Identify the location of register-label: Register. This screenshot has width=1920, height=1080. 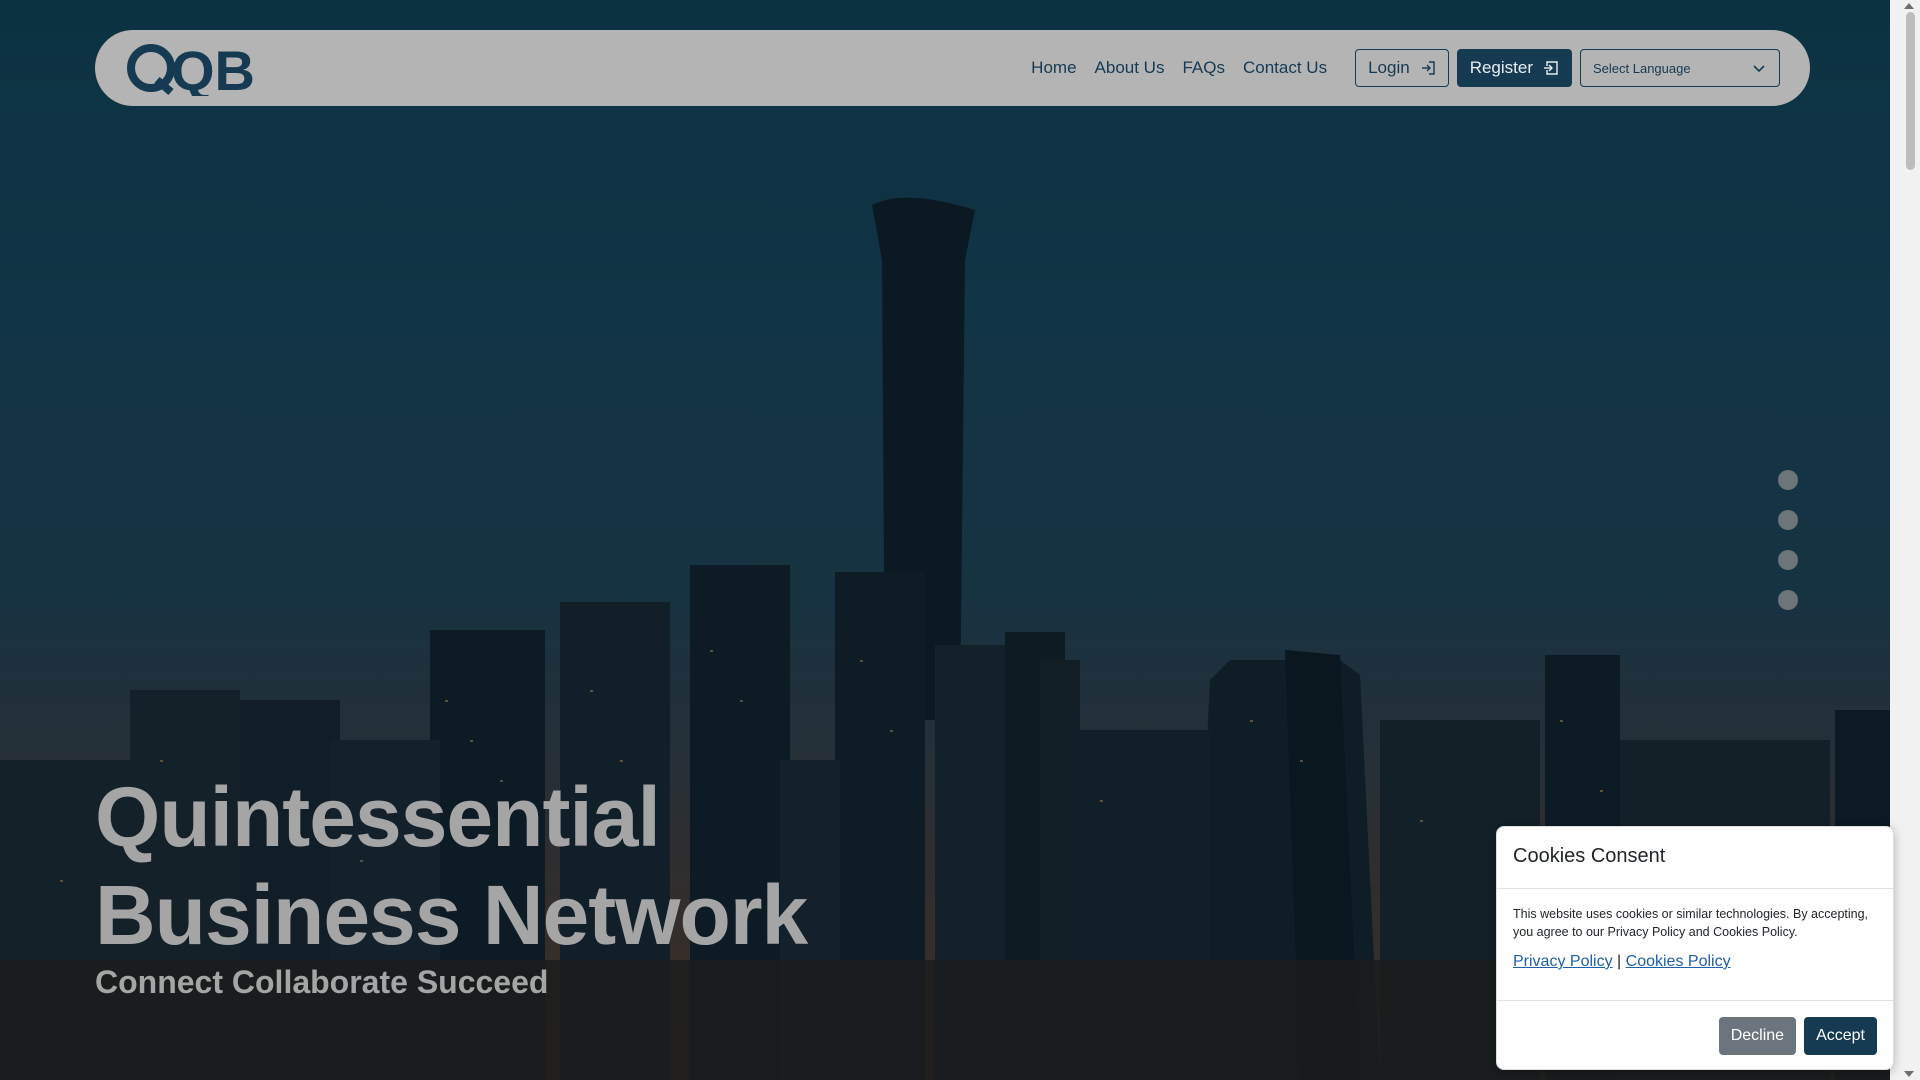
(1501, 67).